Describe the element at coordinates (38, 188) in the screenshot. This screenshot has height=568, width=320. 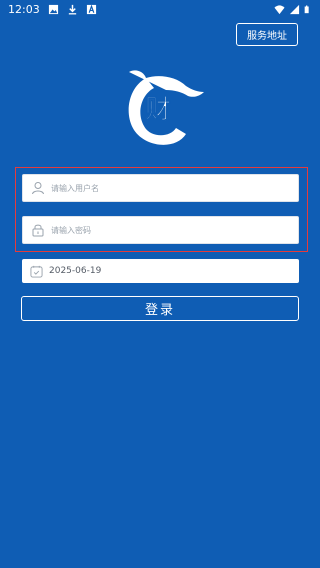
I see `user-icon` at that location.